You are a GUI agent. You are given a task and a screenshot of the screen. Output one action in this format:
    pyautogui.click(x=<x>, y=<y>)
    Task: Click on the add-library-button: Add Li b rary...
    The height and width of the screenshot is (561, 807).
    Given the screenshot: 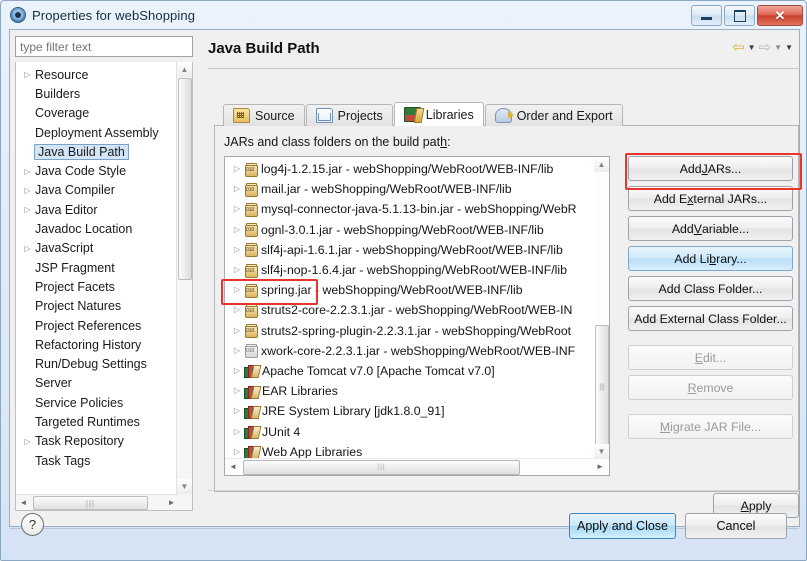 What is the action you would take?
    pyautogui.click(x=710, y=258)
    